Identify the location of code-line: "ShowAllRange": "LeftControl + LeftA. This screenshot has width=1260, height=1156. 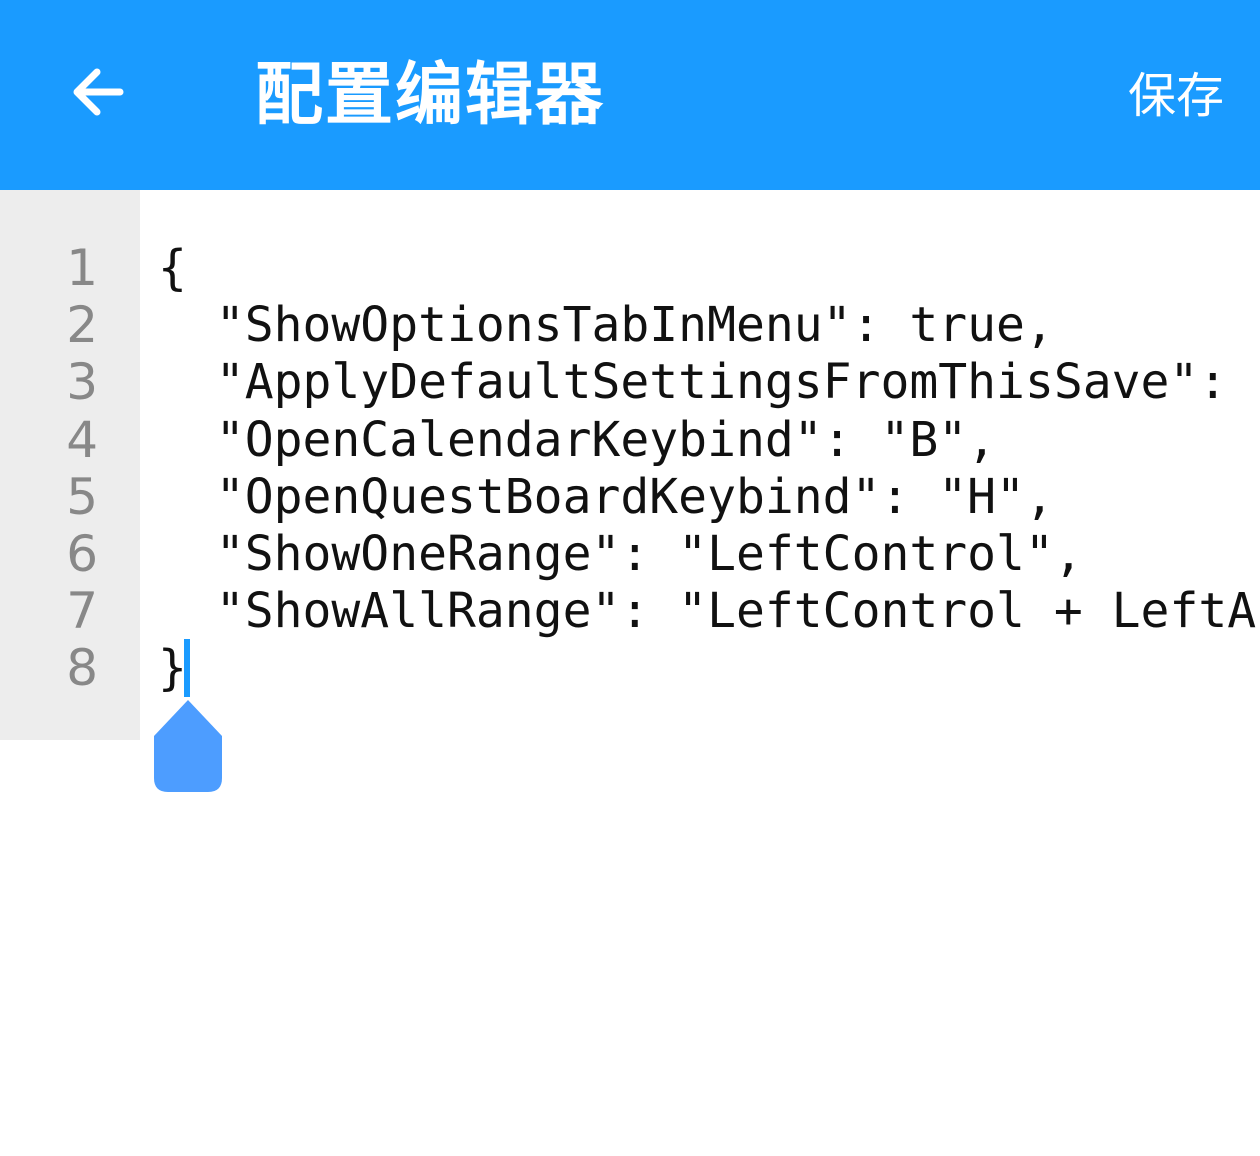
(709, 611).